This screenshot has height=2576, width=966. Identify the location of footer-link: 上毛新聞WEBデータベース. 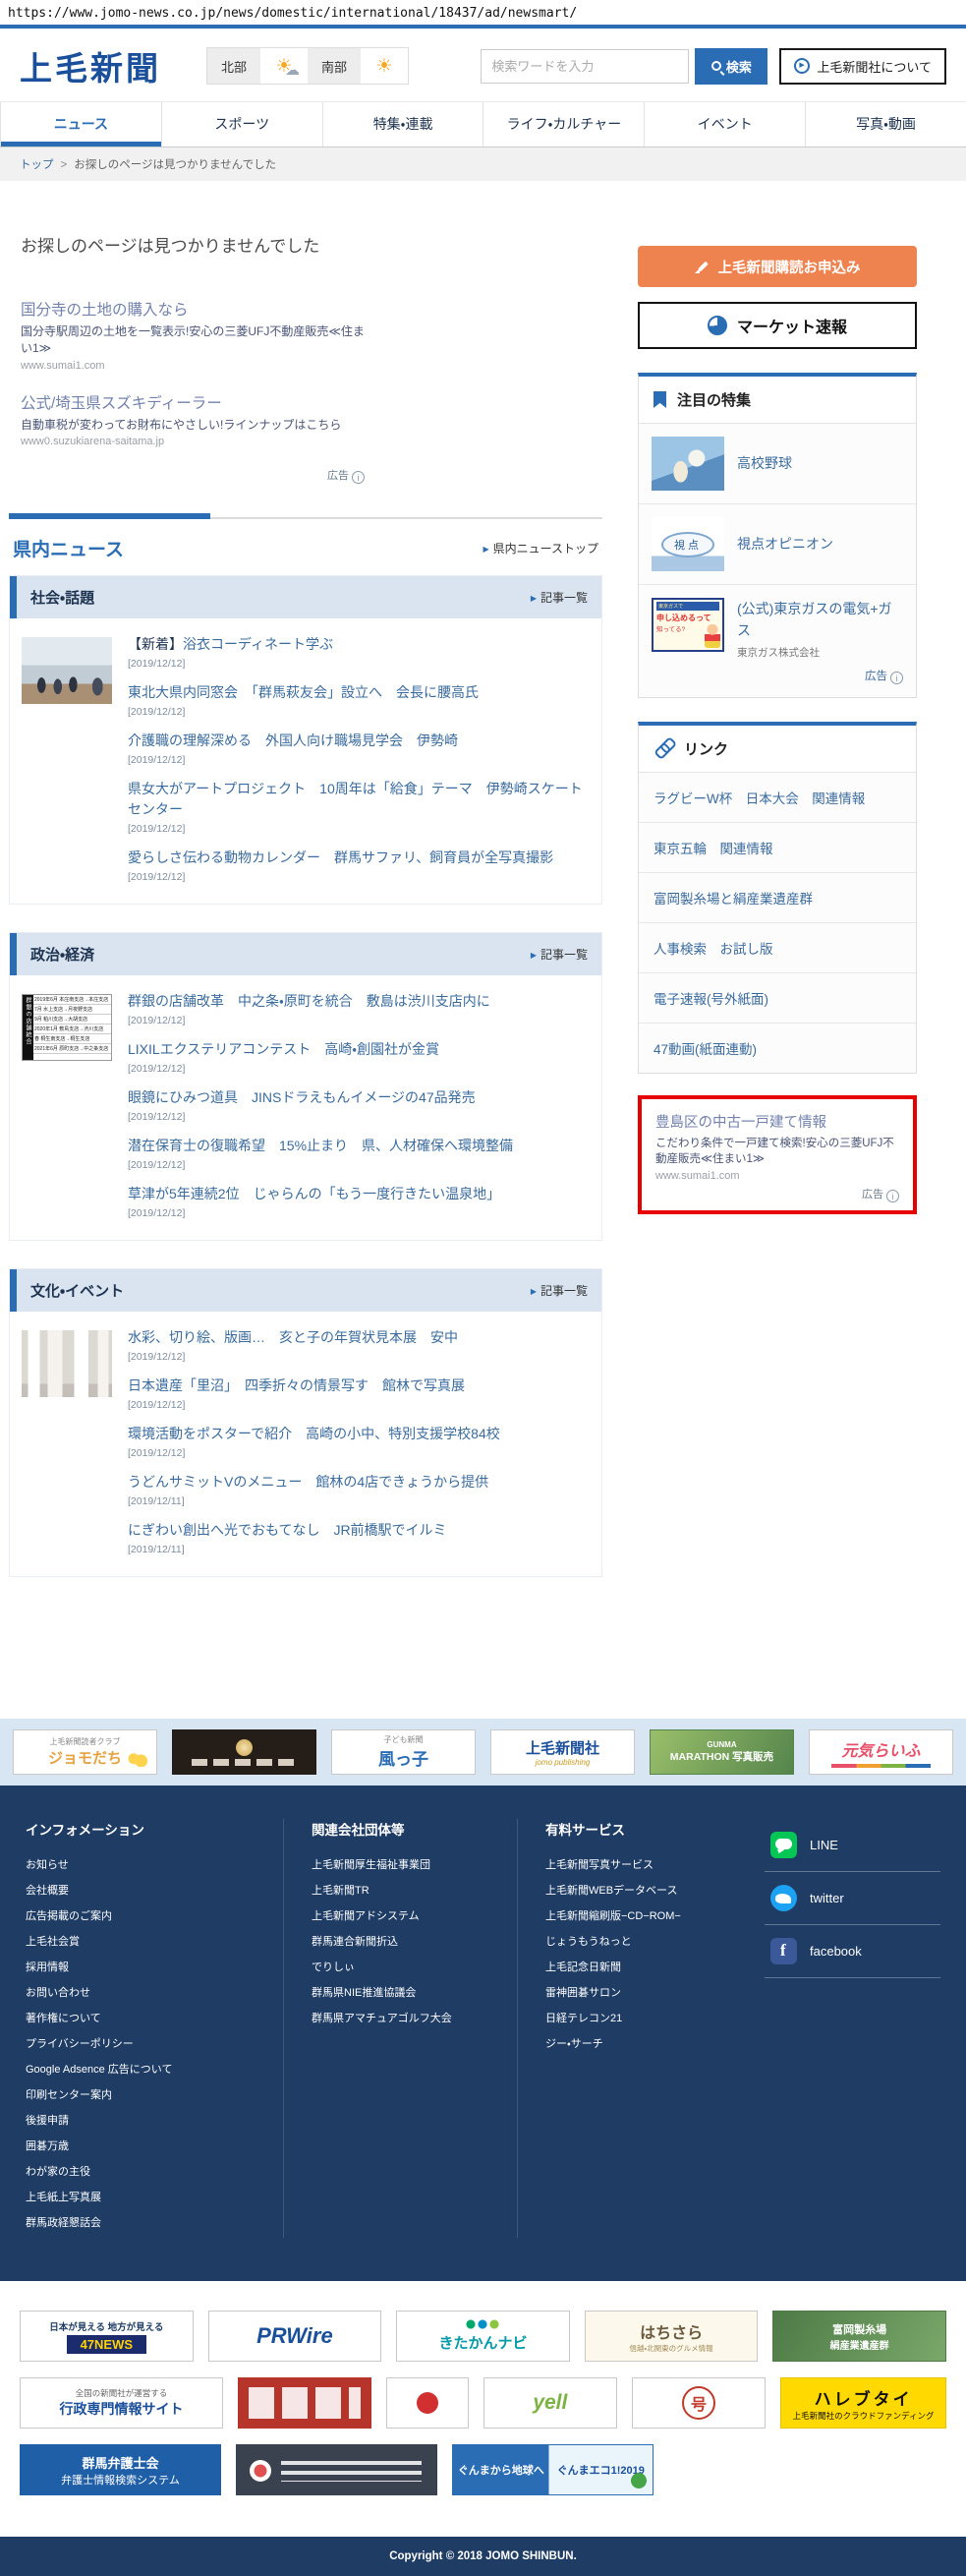
(631, 1891).